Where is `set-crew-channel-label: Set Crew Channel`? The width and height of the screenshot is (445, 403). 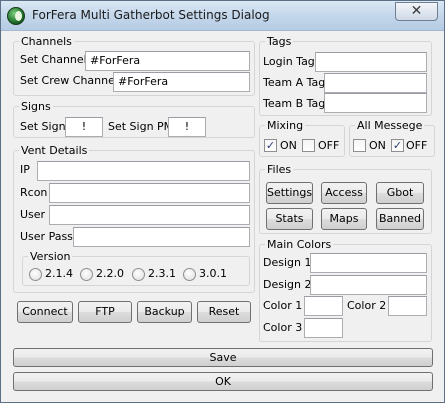
set-crew-channel-label: Set Crew Channel is located at coordinates (69, 80).